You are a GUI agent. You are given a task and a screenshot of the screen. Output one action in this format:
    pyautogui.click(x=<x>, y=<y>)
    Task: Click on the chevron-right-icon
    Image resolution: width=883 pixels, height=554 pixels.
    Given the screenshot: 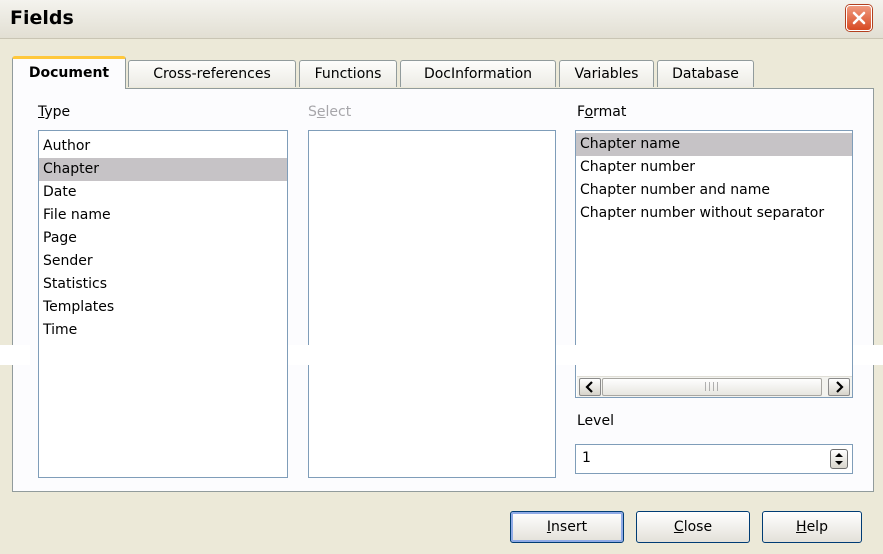 What is the action you would take?
    pyautogui.click(x=840, y=387)
    